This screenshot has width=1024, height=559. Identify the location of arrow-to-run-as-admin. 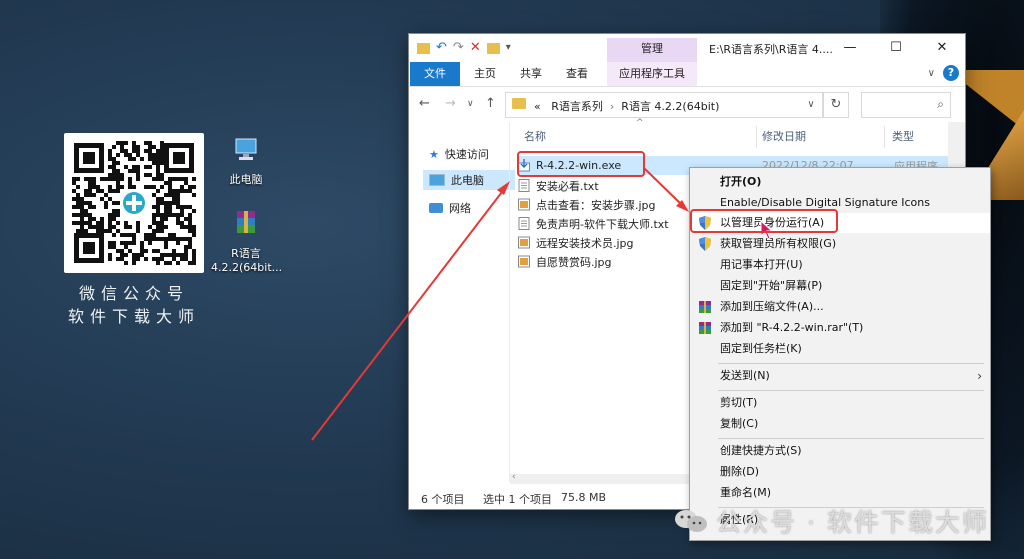
(666, 189).